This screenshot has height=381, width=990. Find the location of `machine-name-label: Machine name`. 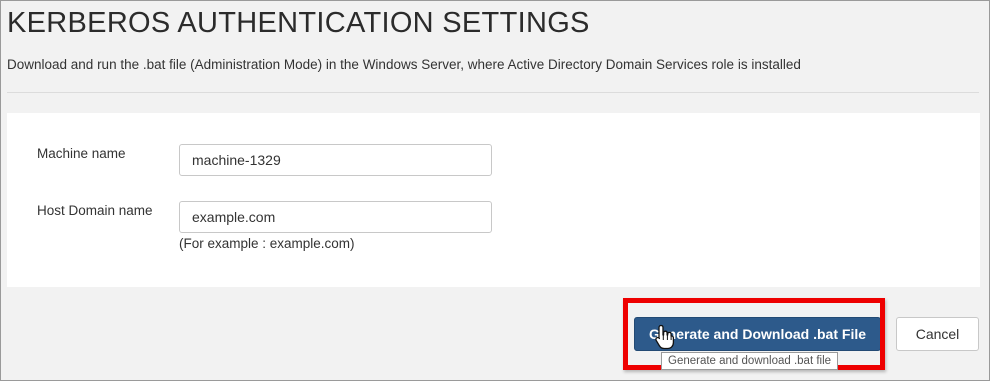

machine-name-label: Machine name is located at coordinates (81, 153).